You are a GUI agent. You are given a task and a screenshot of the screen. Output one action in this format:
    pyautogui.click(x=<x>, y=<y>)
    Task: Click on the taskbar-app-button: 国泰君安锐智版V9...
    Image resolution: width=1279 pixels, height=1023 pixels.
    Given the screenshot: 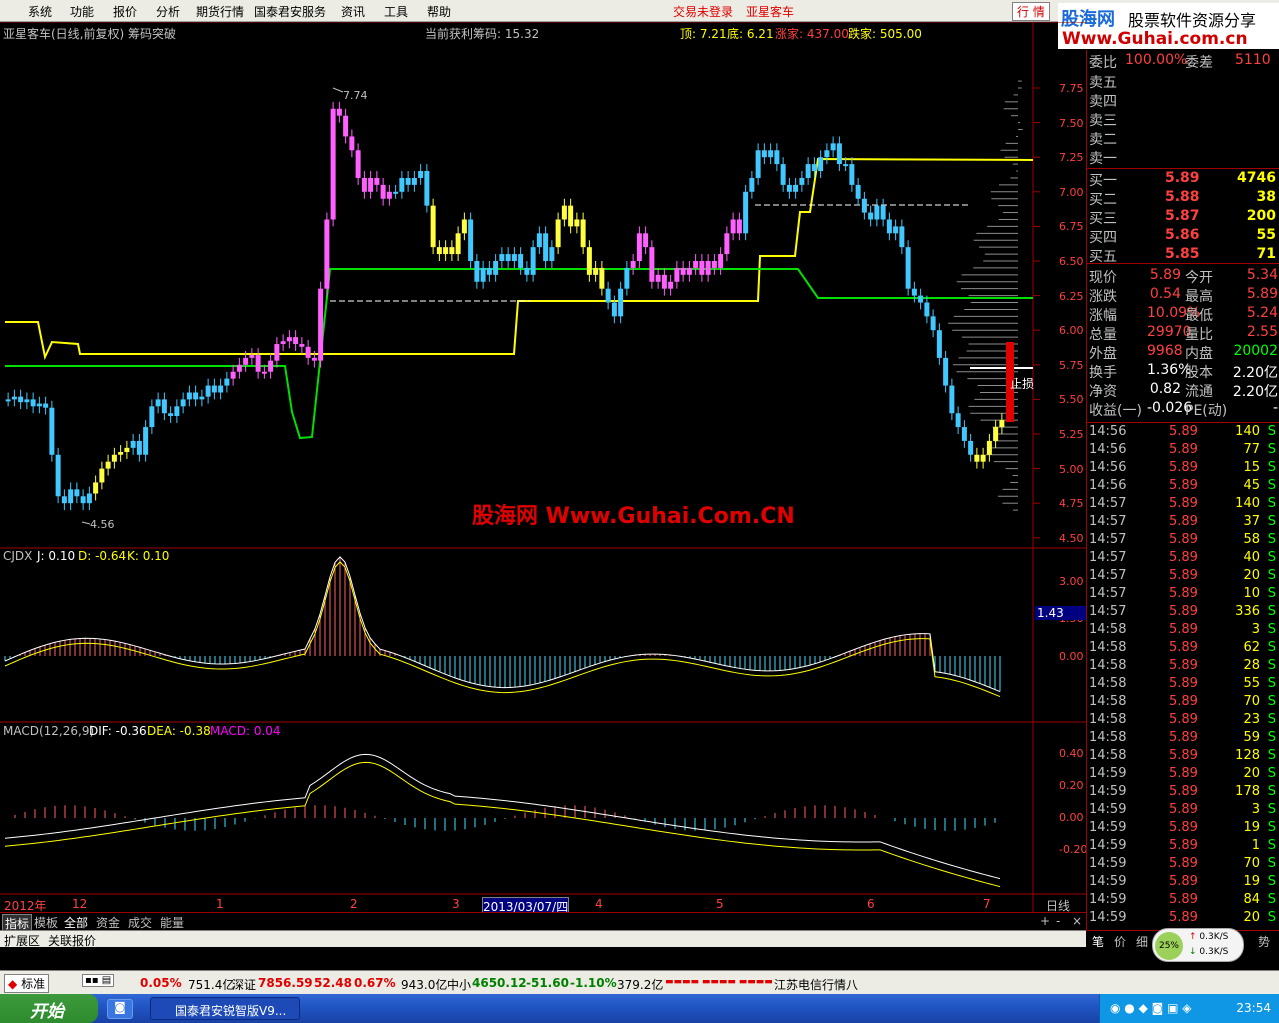 What is the action you would take?
    pyautogui.click(x=225, y=1008)
    